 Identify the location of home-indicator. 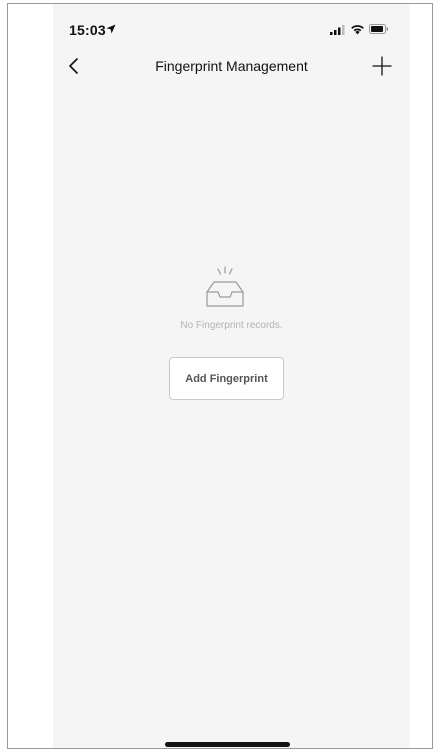
(227, 744).